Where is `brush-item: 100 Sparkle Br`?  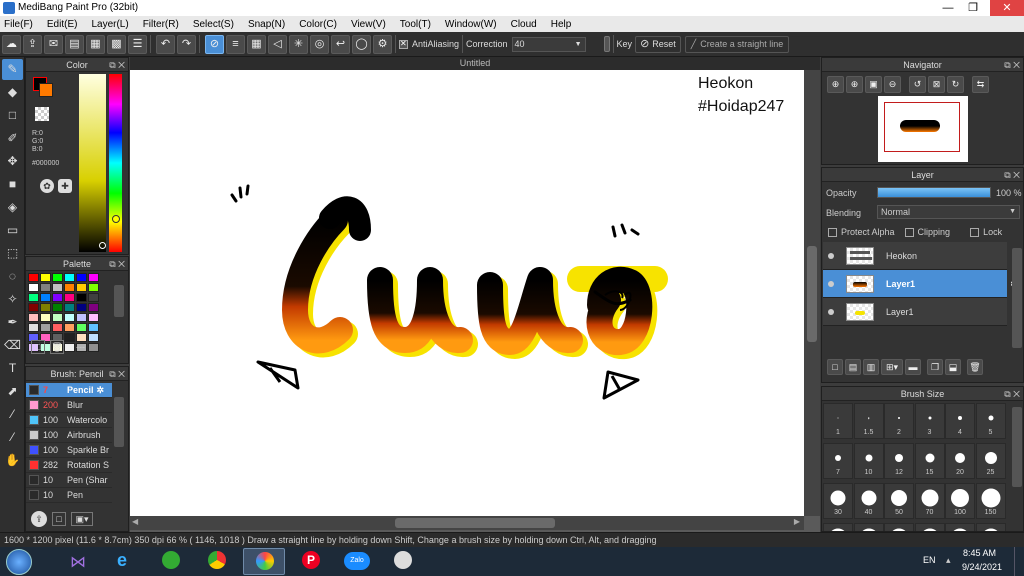 brush-item: 100 Sparkle Br is located at coordinates (69, 450).